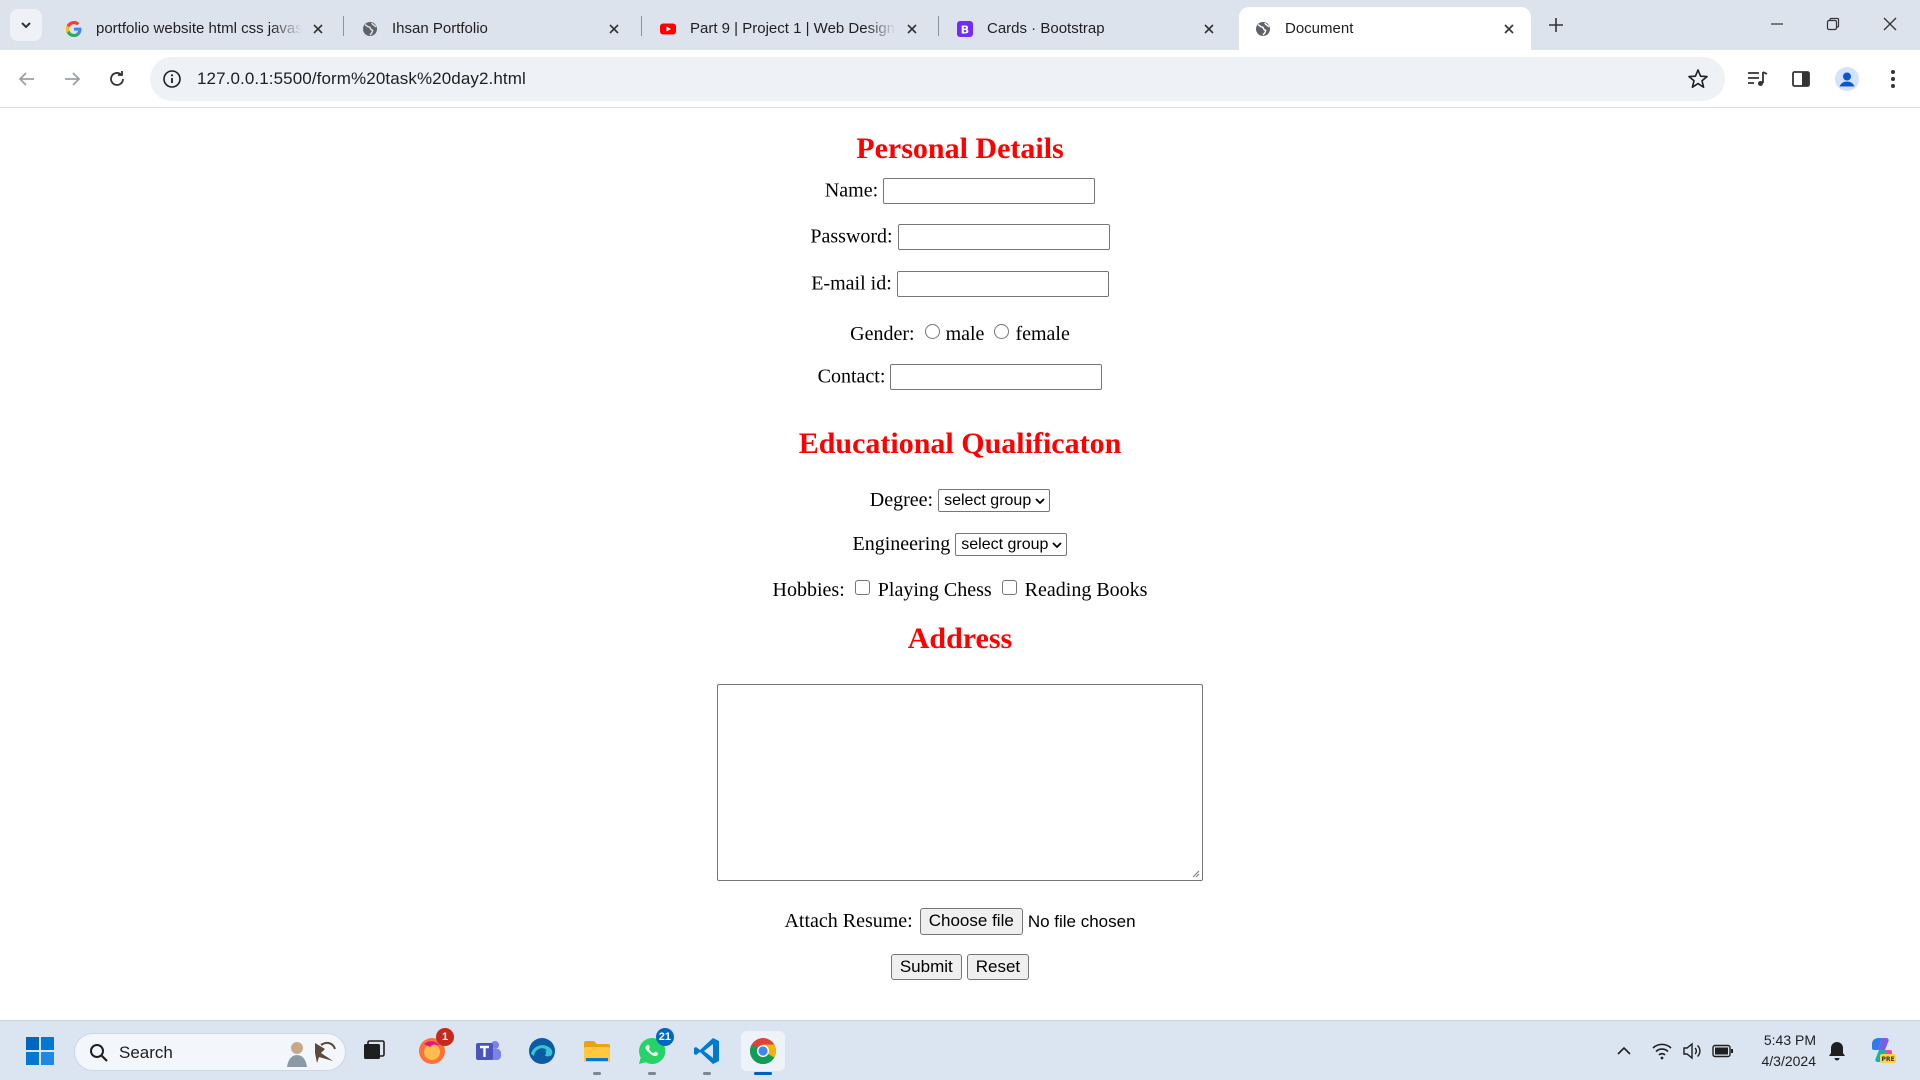 Image resolution: width=1920 pixels, height=1080 pixels. I want to click on engineering-row: Engineering select group, so click(960, 544).